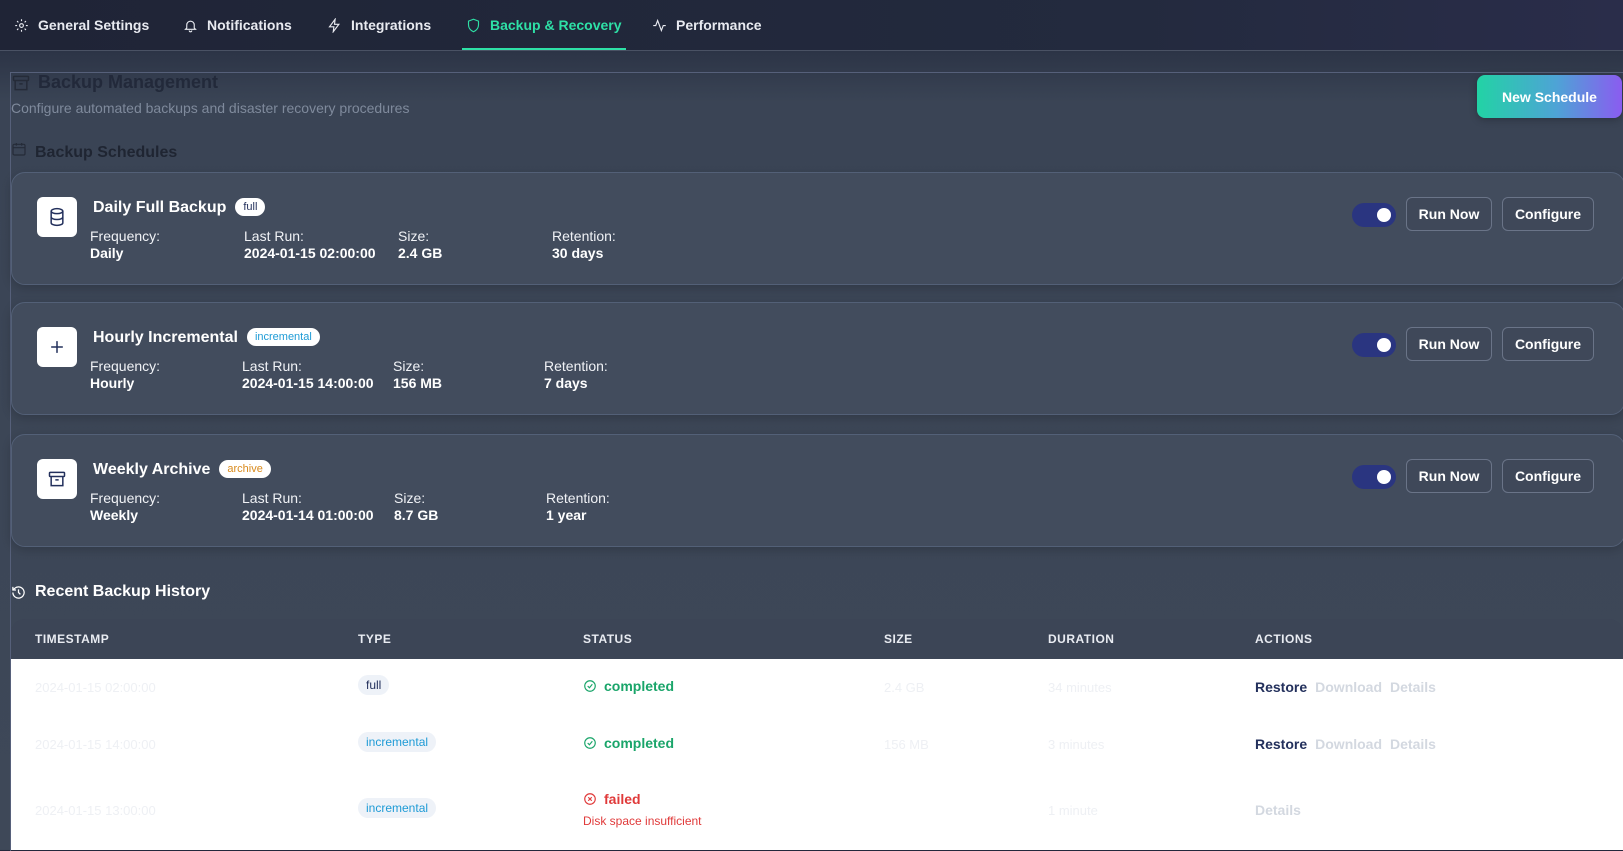  I want to click on activity-icon, so click(659, 25).